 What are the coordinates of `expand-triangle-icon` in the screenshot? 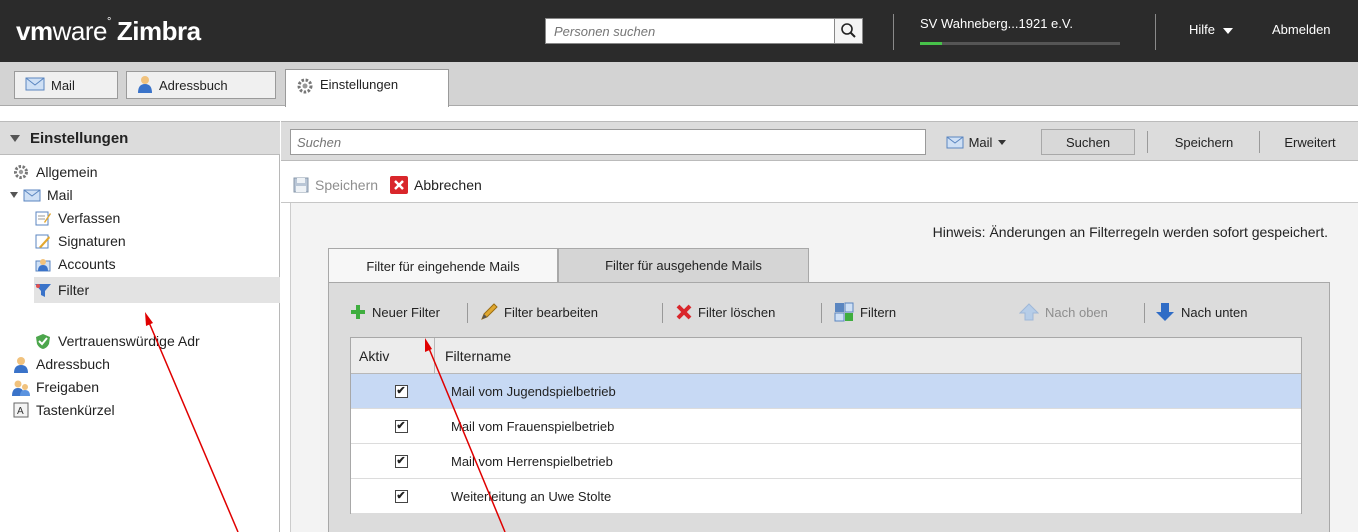 It's located at (14, 195).